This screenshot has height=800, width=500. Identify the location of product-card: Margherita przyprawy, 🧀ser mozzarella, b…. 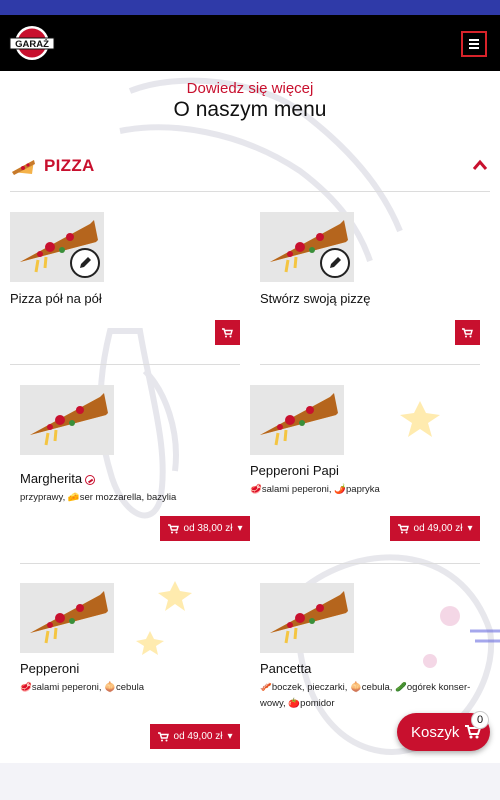
(135, 465).